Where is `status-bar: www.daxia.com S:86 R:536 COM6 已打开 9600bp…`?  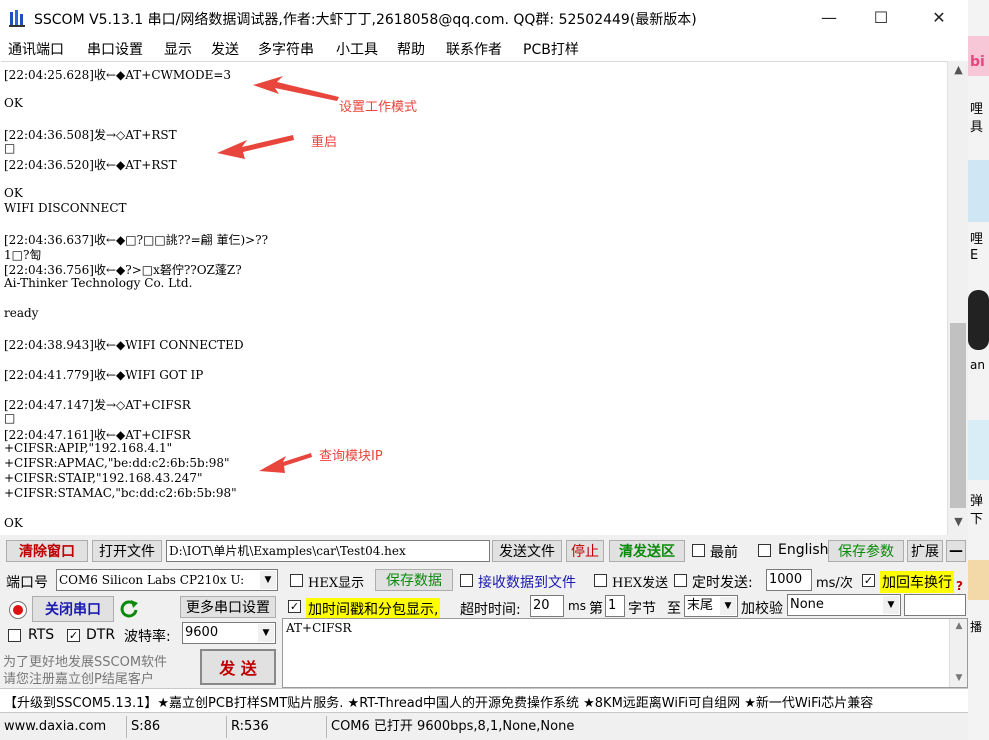
status-bar: www.daxia.com S:86 R:536 COM6 已打开 9600bp… is located at coordinates (484, 726).